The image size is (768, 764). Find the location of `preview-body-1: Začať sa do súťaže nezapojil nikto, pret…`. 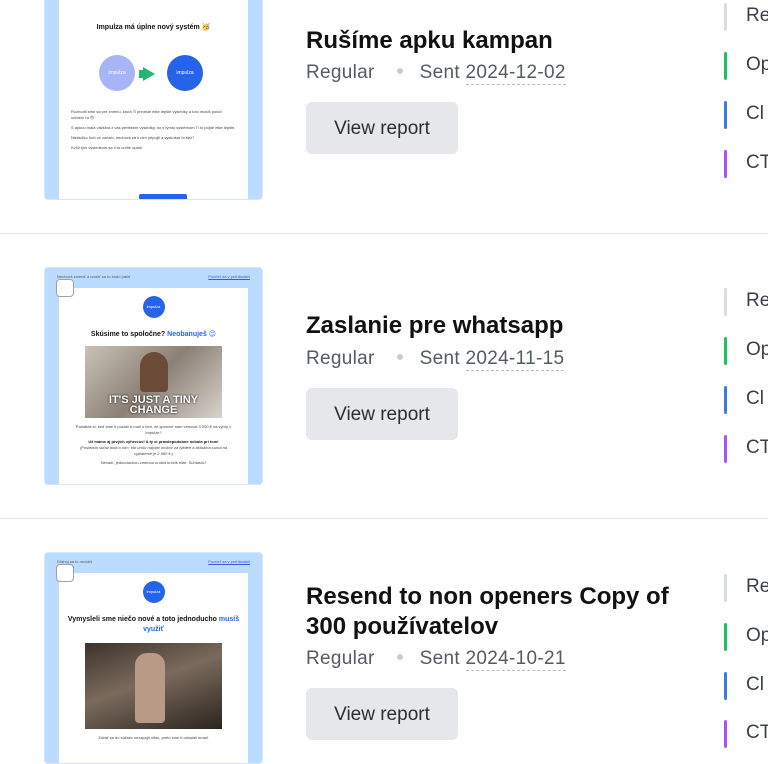

preview-body-1: Začať sa do súťaže nezapojil nikto, pret… is located at coordinates (153, 737).